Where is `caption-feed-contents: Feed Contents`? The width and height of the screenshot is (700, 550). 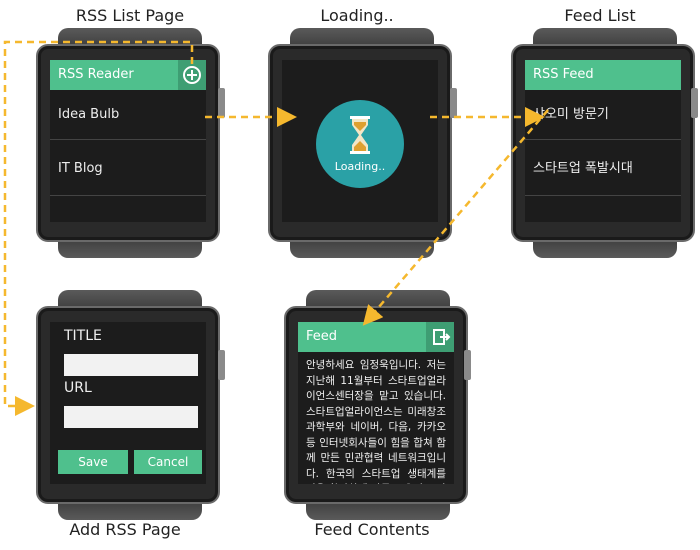
caption-feed-contents: Feed Contents is located at coordinates (372, 529).